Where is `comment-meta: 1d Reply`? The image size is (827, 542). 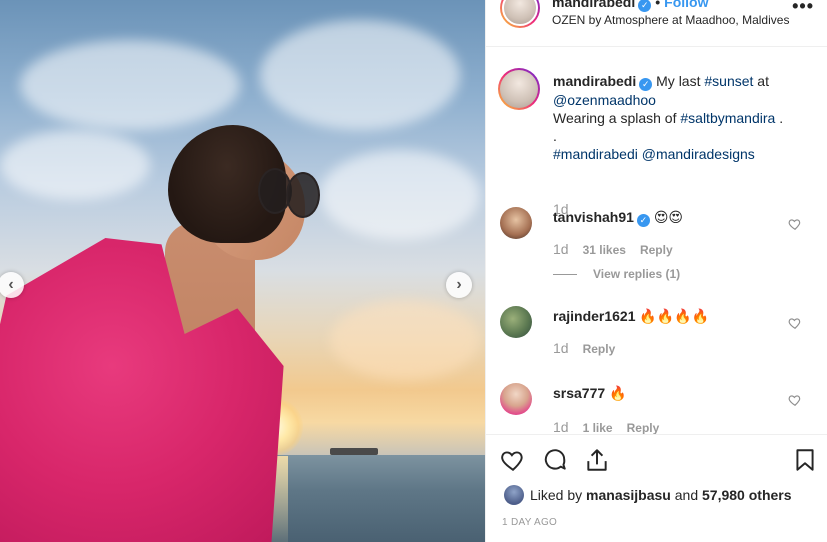
comment-meta: 1d Reply is located at coordinates (584, 348).